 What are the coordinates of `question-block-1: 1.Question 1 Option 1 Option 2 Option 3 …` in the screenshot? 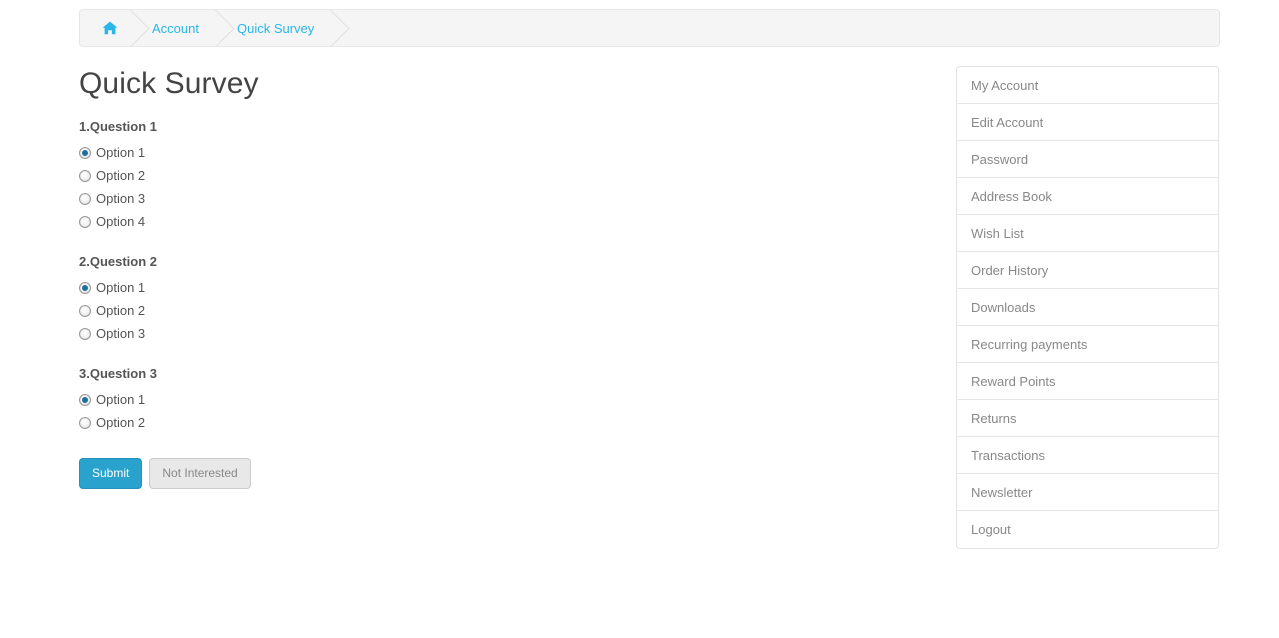 It's located at (499, 175).